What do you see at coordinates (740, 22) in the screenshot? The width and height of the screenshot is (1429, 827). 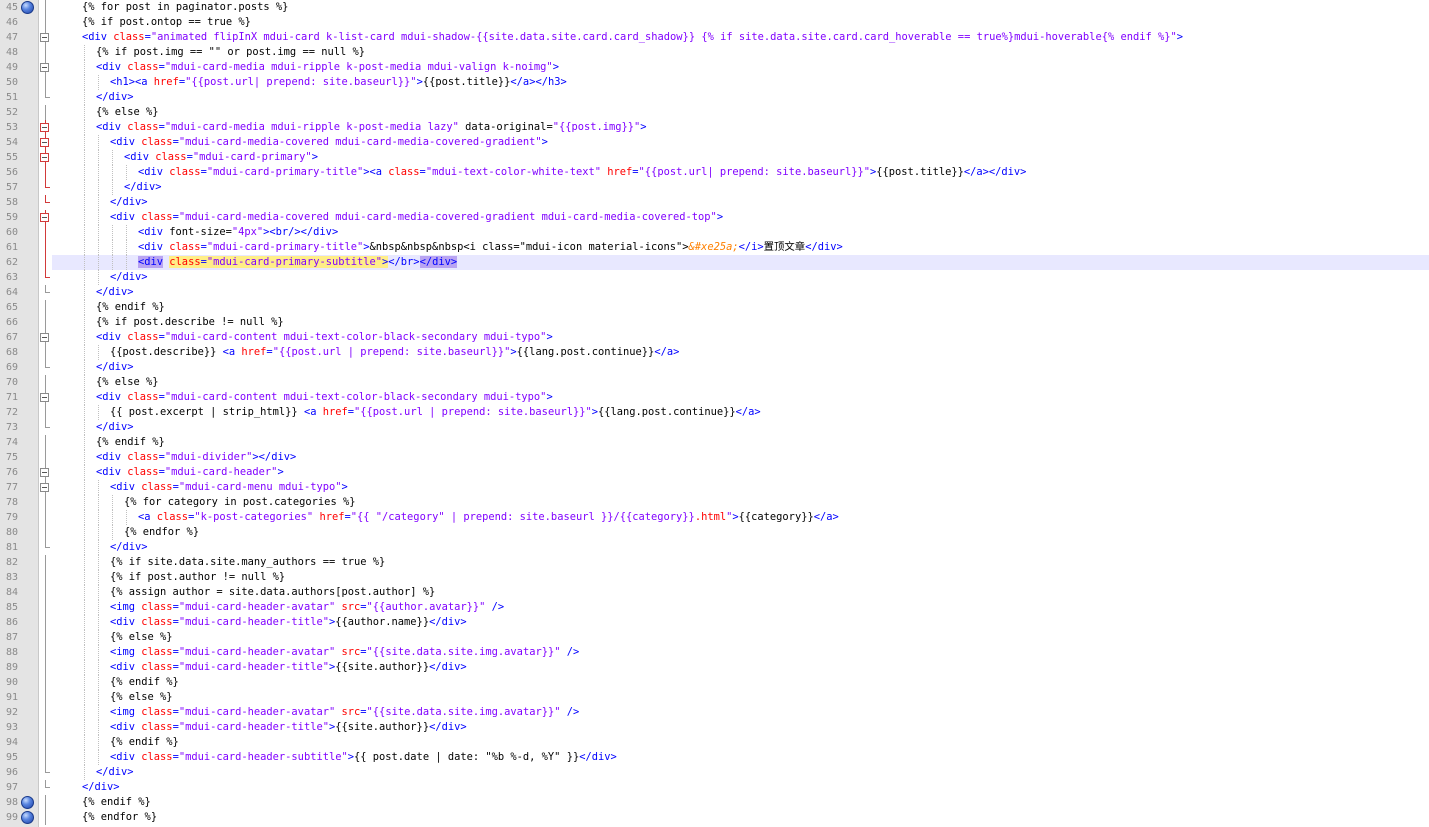 I see `code-area: {% if post.ontop == true %}` at bounding box center [740, 22].